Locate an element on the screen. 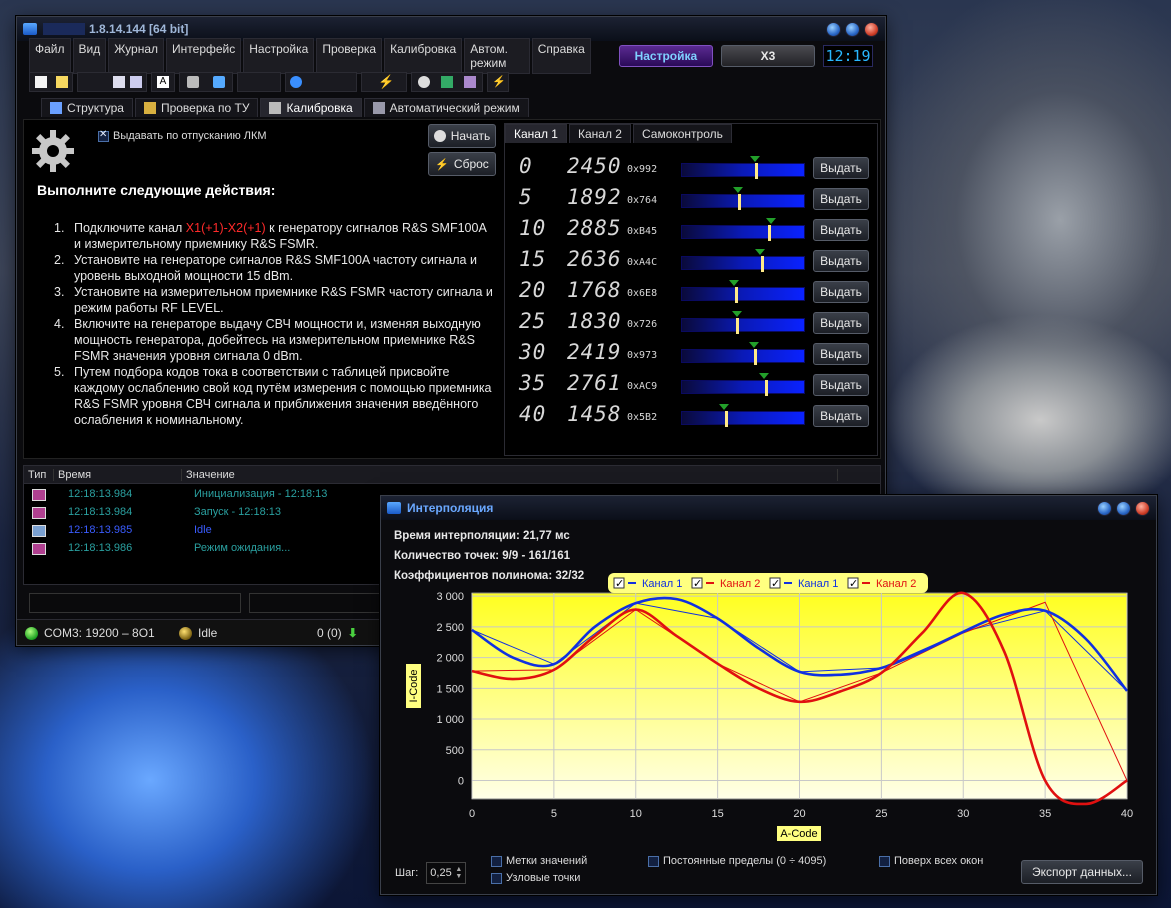 This screenshot has height=908, width=1171. x3-button: X3 is located at coordinates (768, 56).